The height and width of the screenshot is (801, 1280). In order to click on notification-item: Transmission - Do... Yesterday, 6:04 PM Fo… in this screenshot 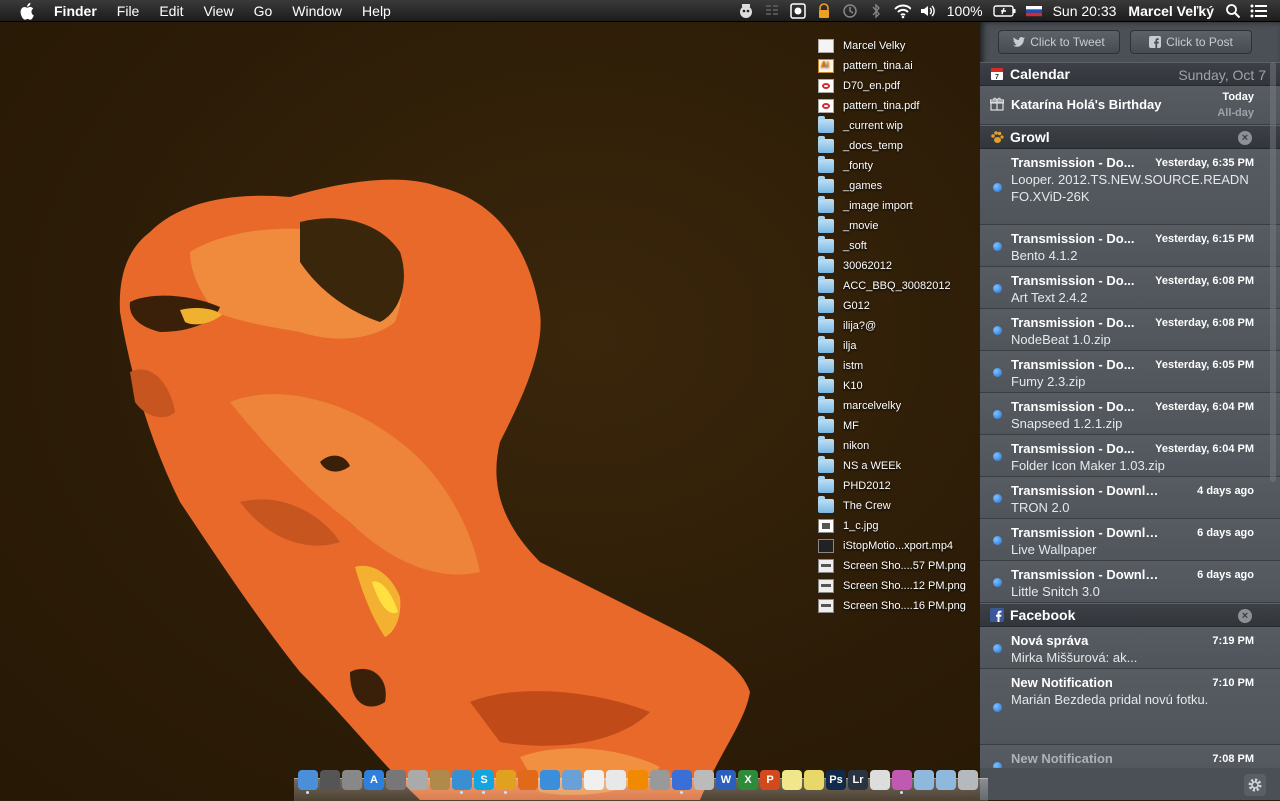, I will do `click(1130, 456)`.